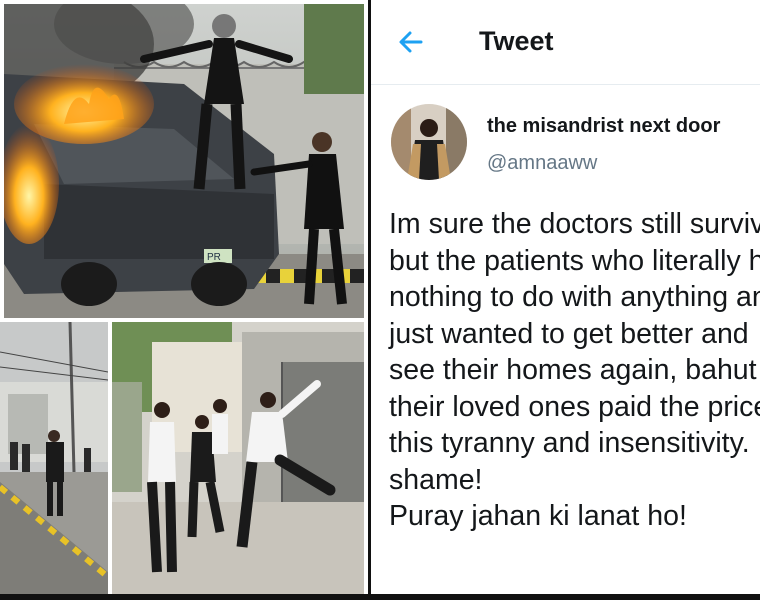 The height and width of the screenshot is (600, 760). What do you see at coordinates (574, 260) in the screenshot?
I see `tweet-line: but the patients who literally had` at bounding box center [574, 260].